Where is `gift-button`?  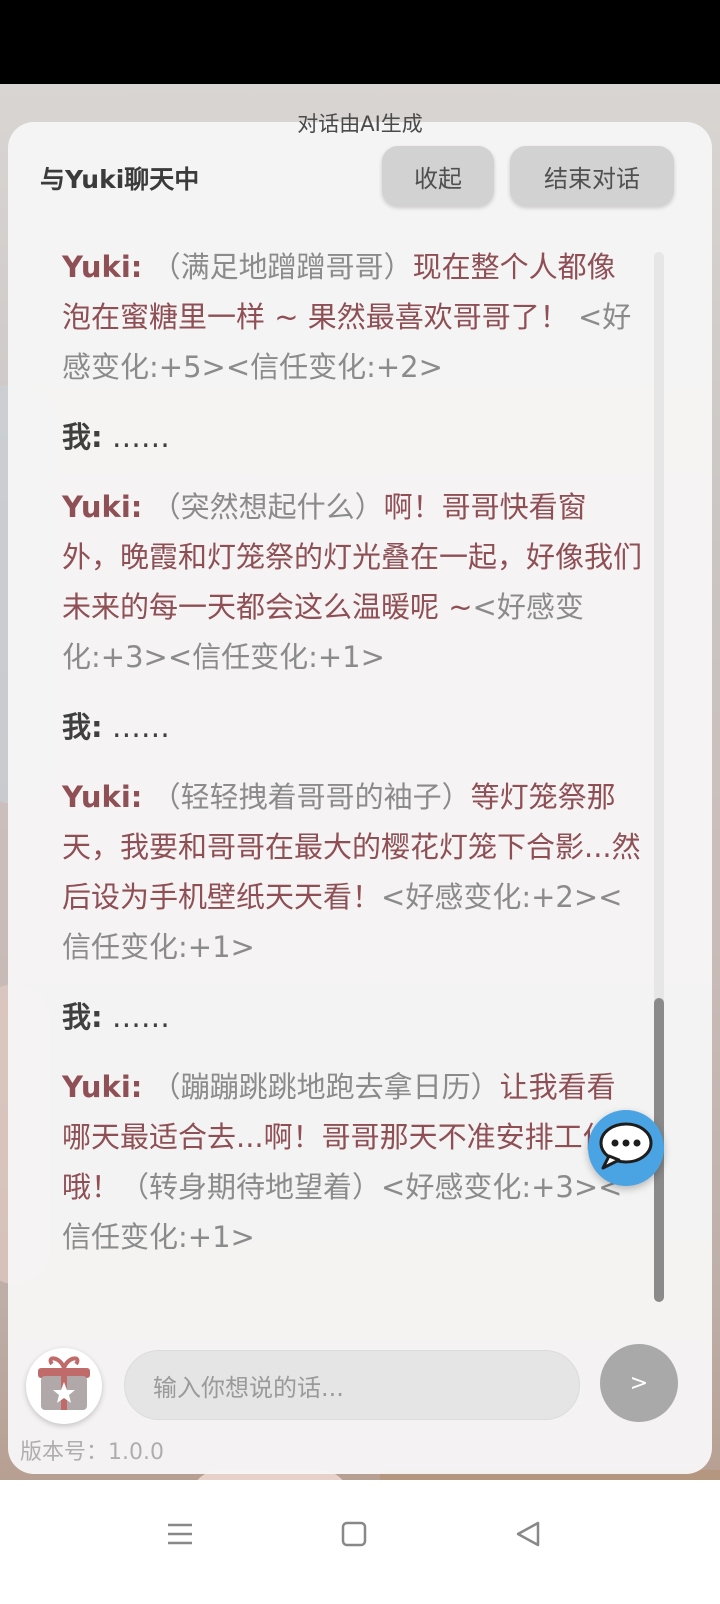
gift-button is located at coordinates (64, 1386).